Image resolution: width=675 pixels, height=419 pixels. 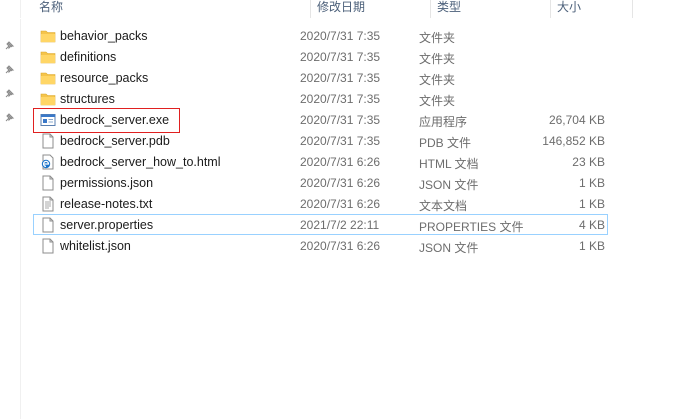 What do you see at coordinates (445, 143) in the screenshot?
I see `file-type: PDB 文件` at bounding box center [445, 143].